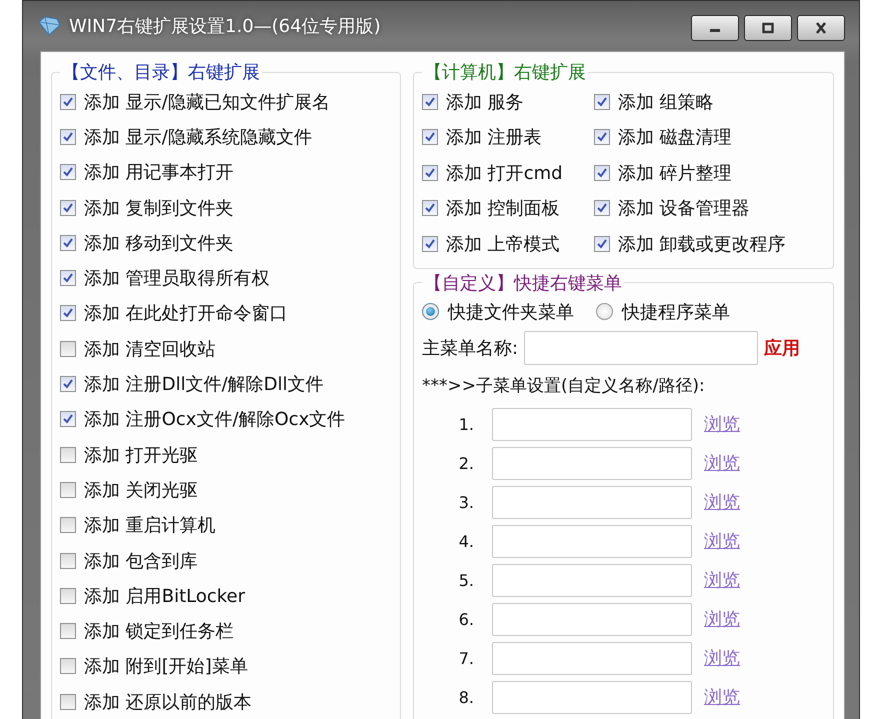 This screenshot has width=889, height=719. What do you see at coordinates (177, 278) in the screenshot?
I see `checkbox-label: 添加 管理员取得所有权` at bounding box center [177, 278].